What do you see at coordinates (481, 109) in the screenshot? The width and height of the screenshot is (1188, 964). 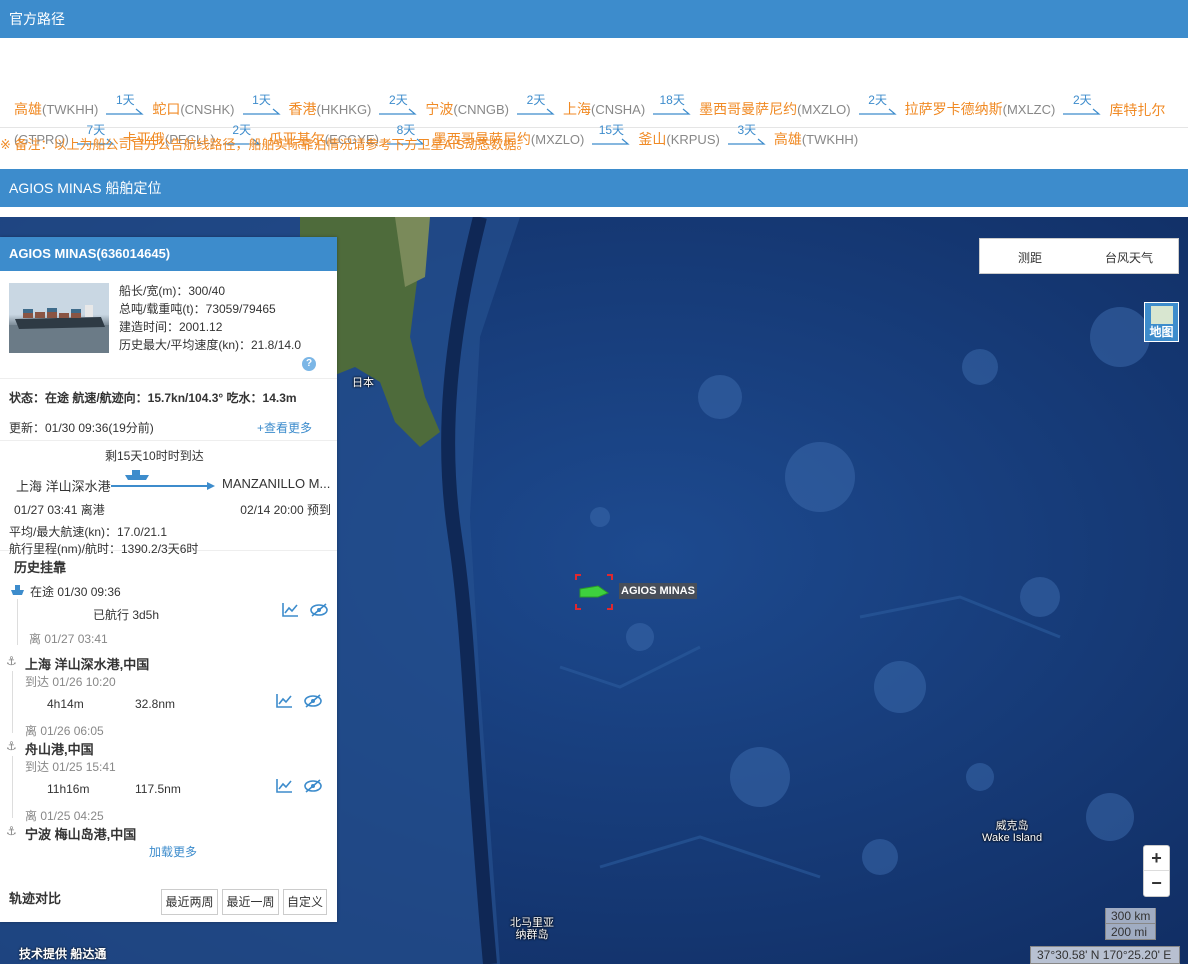 I see `route-port-code: (CNNGB)` at bounding box center [481, 109].